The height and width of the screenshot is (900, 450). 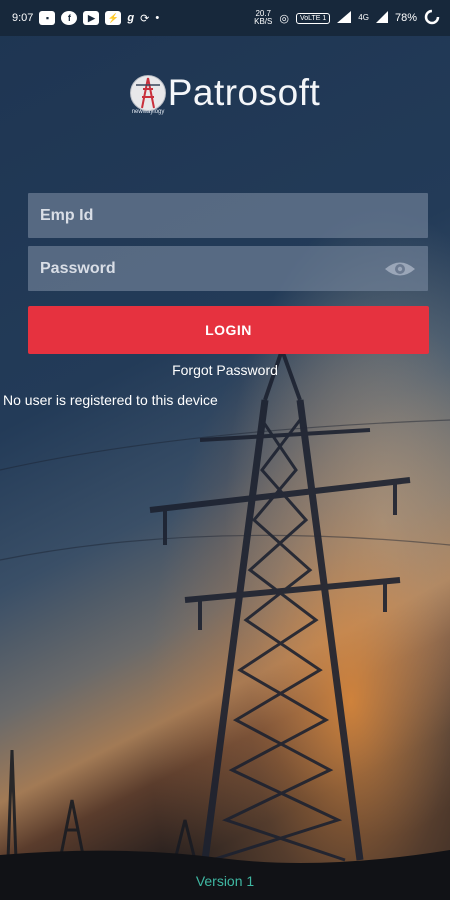 What do you see at coordinates (313, 18) in the screenshot?
I see `network-badge: VoLTE 1` at bounding box center [313, 18].